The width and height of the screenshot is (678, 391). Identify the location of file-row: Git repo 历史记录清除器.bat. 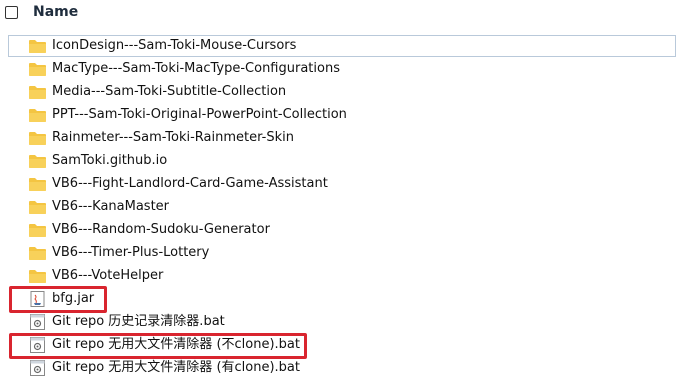
(343, 322).